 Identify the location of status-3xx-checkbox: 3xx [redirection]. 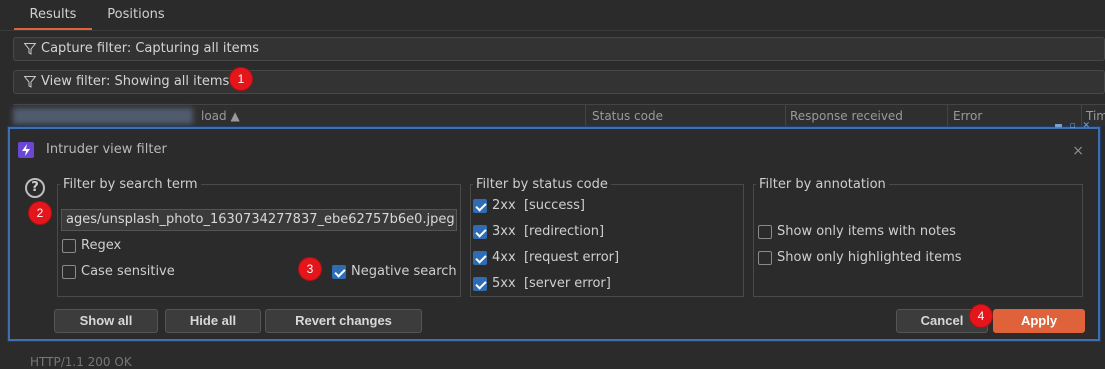
(558, 232).